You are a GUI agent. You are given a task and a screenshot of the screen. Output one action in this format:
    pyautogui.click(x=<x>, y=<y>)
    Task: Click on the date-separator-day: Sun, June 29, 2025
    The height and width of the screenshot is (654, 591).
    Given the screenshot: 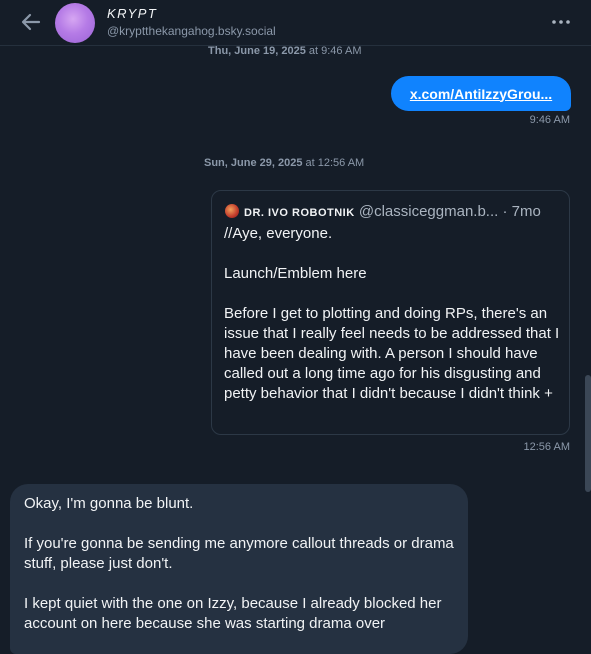 What is the action you would take?
    pyautogui.click(x=253, y=163)
    